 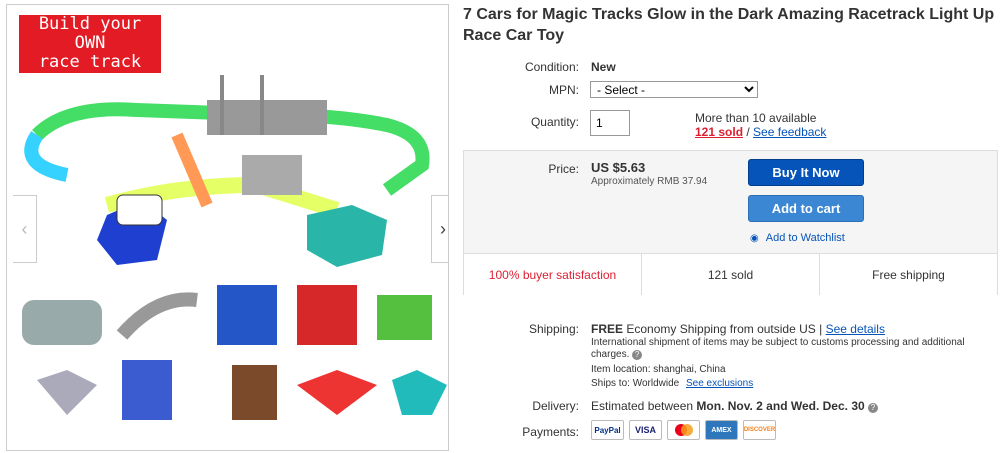 I want to click on paypal-icon: PayPal, so click(x=607, y=430).